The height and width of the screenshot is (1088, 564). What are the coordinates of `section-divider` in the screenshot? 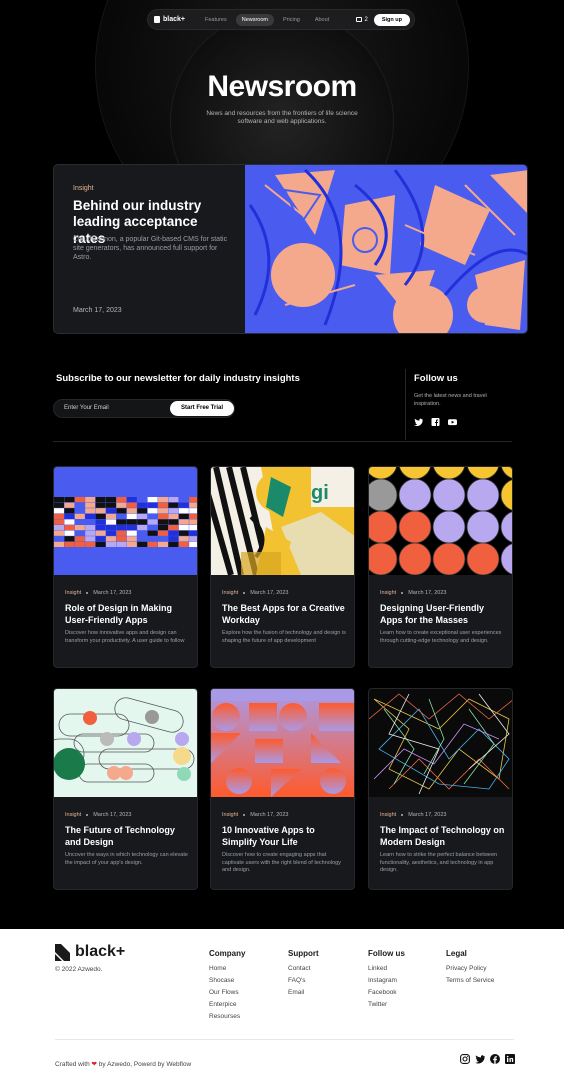 It's located at (282, 441).